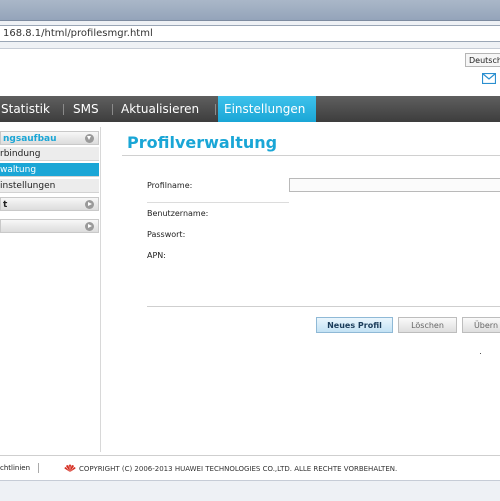  What do you see at coordinates (218, 202) in the screenshot?
I see `field-divider` at bounding box center [218, 202].